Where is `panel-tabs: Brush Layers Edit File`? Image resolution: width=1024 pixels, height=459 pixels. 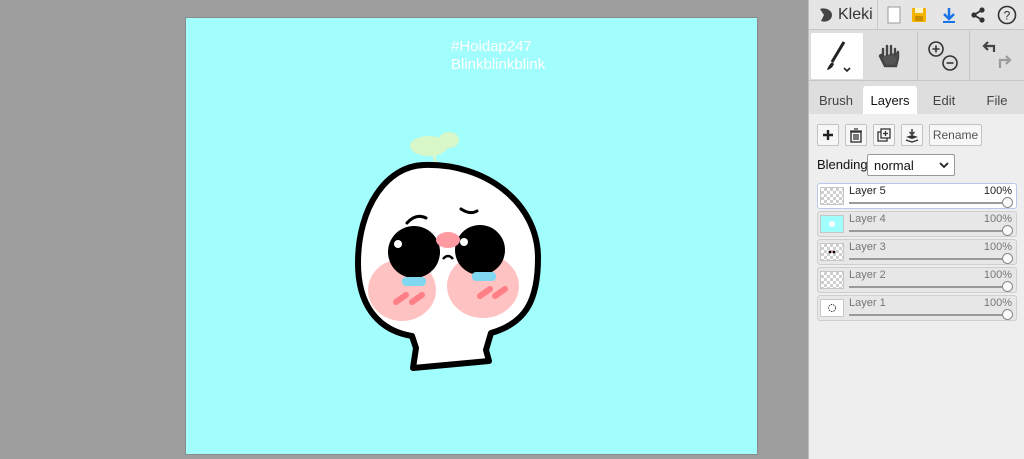 panel-tabs: Brush Layers Edit File is located at coordinates (916, 100).